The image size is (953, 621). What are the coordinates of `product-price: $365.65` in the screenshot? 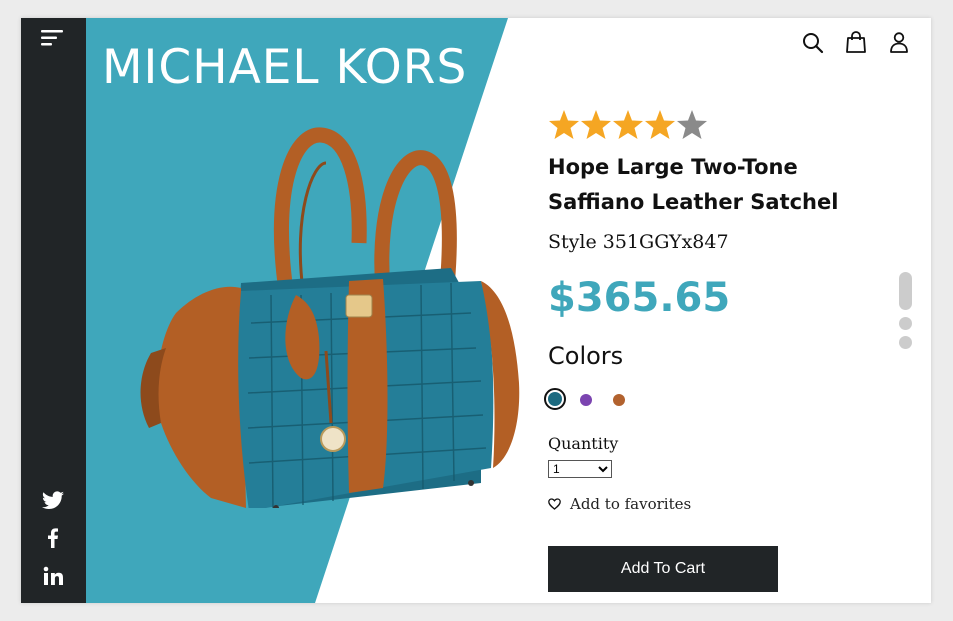 It's located at (639, 298).